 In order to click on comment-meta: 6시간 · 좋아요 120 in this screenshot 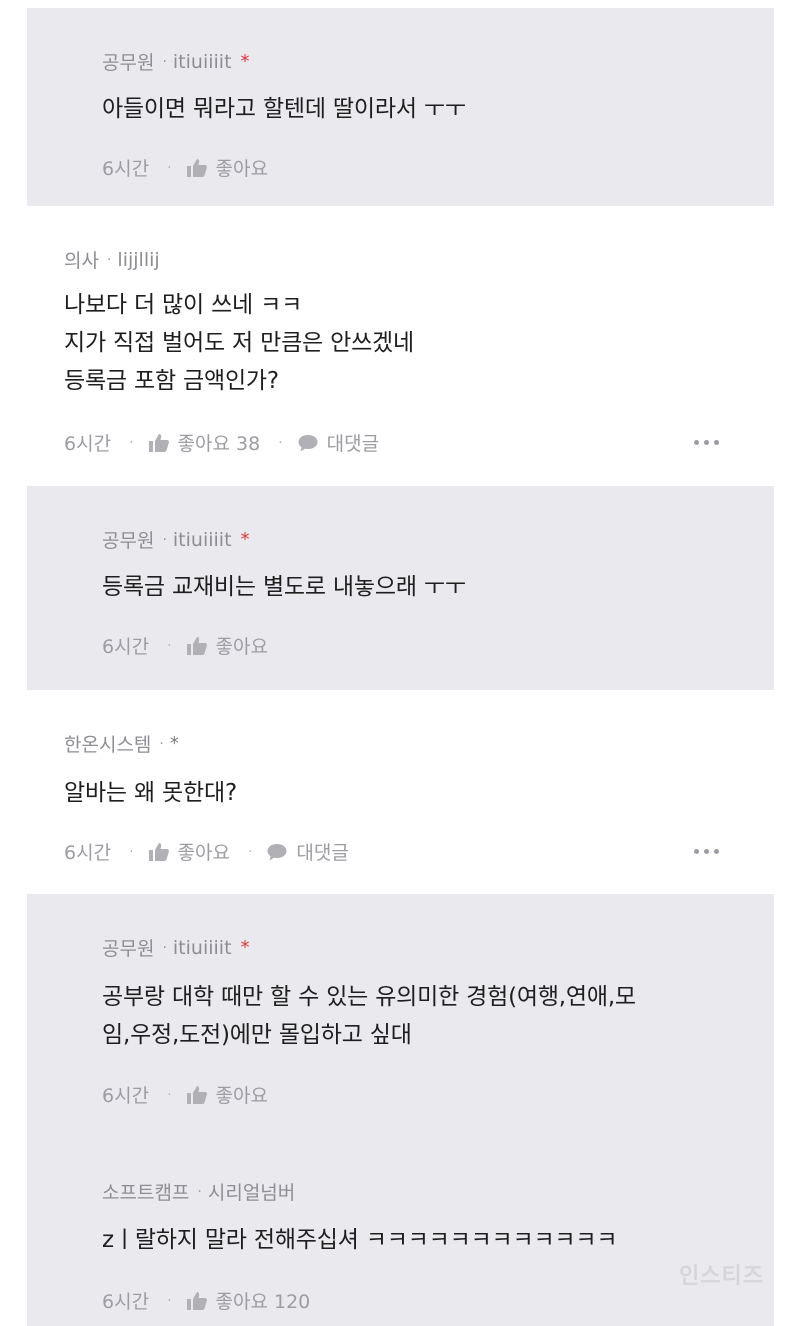, I will do `click(206, 1300)`.